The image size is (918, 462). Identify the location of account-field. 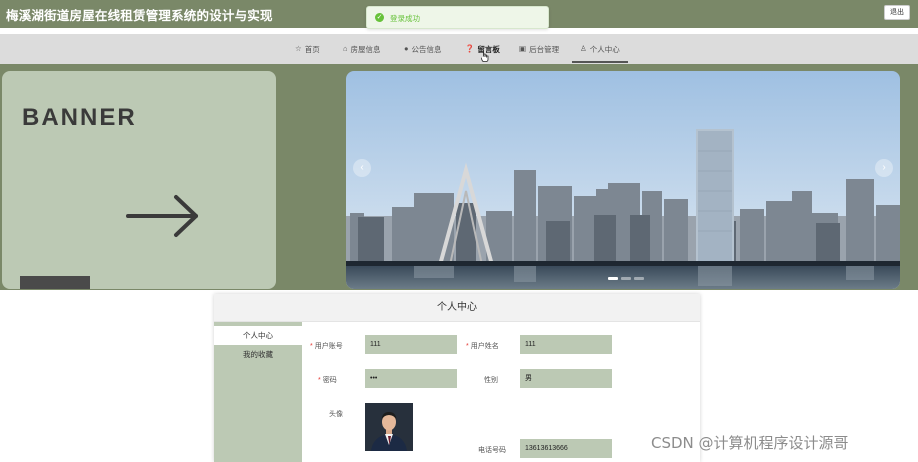
(411, 344).